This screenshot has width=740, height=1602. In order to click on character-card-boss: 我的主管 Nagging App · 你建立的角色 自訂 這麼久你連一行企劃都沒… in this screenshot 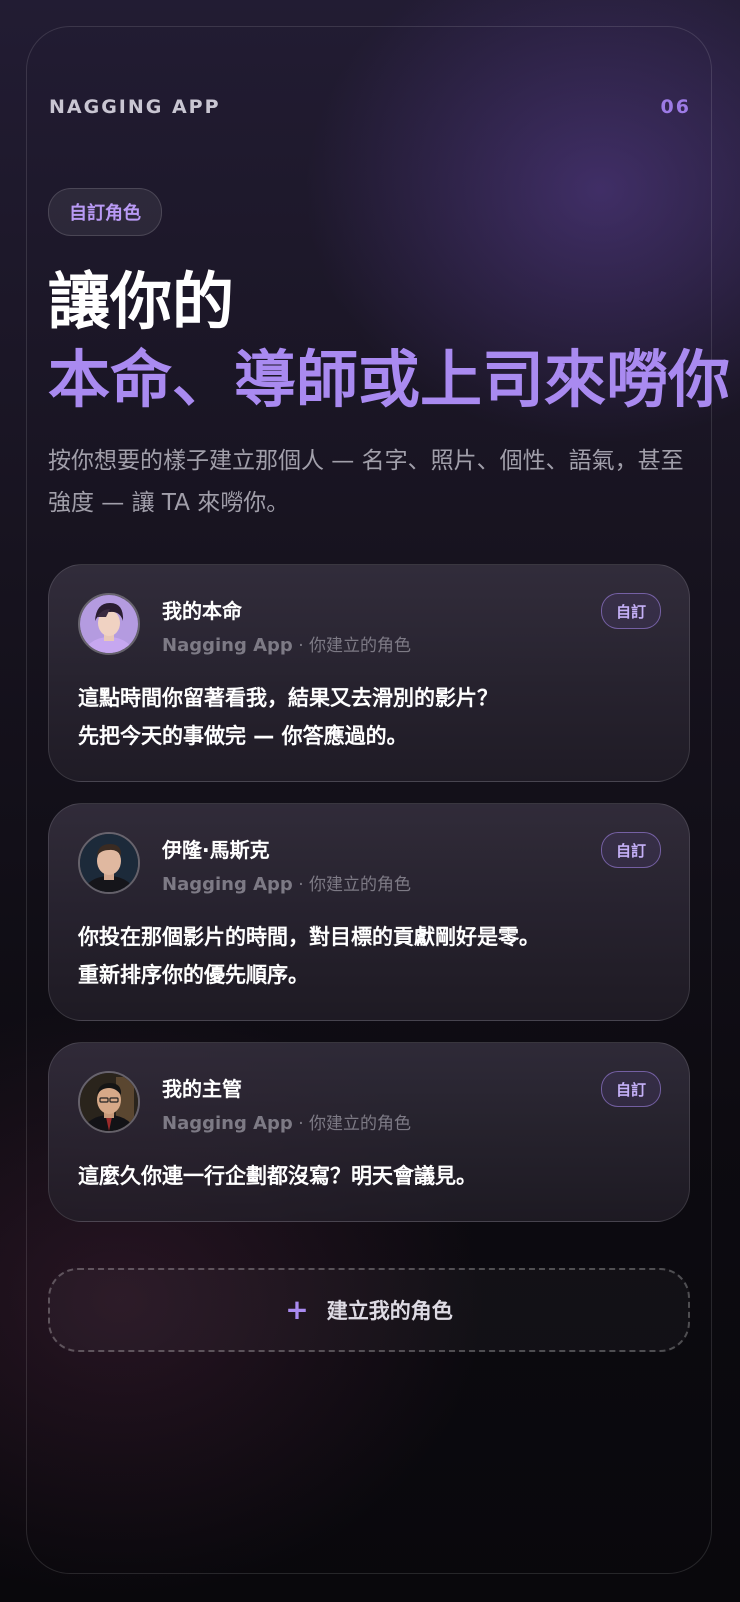, I will do `click(369, 1132)`.